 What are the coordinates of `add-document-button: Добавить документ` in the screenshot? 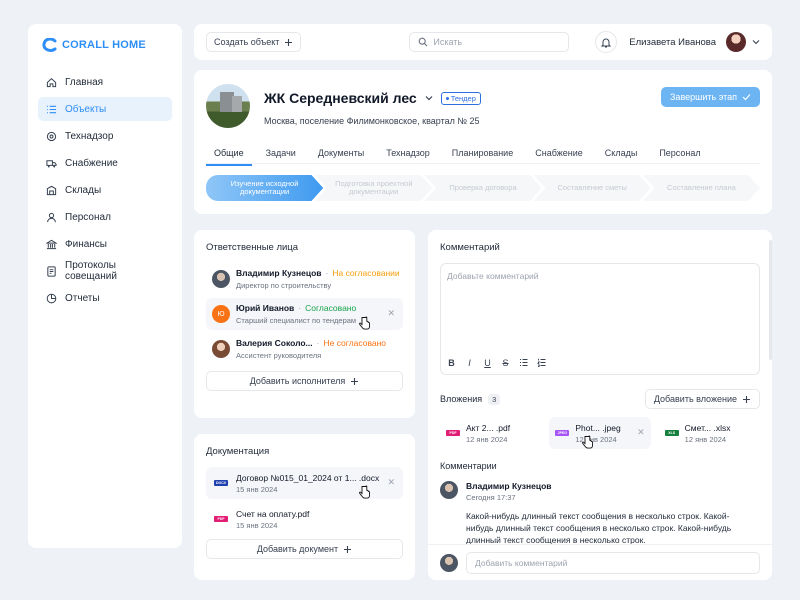 It's located at (304, 549).